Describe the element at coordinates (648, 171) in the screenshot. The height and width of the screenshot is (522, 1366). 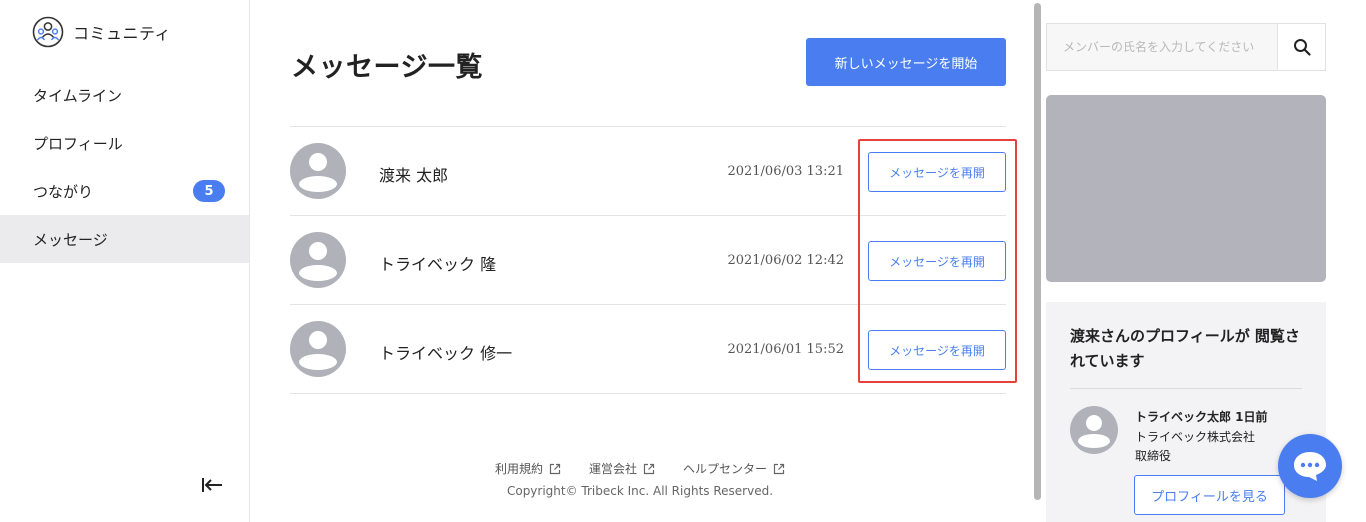
I see `message-row: 渡来 太郎 2021/06/03 13:21 メッセージを再開` at that location.